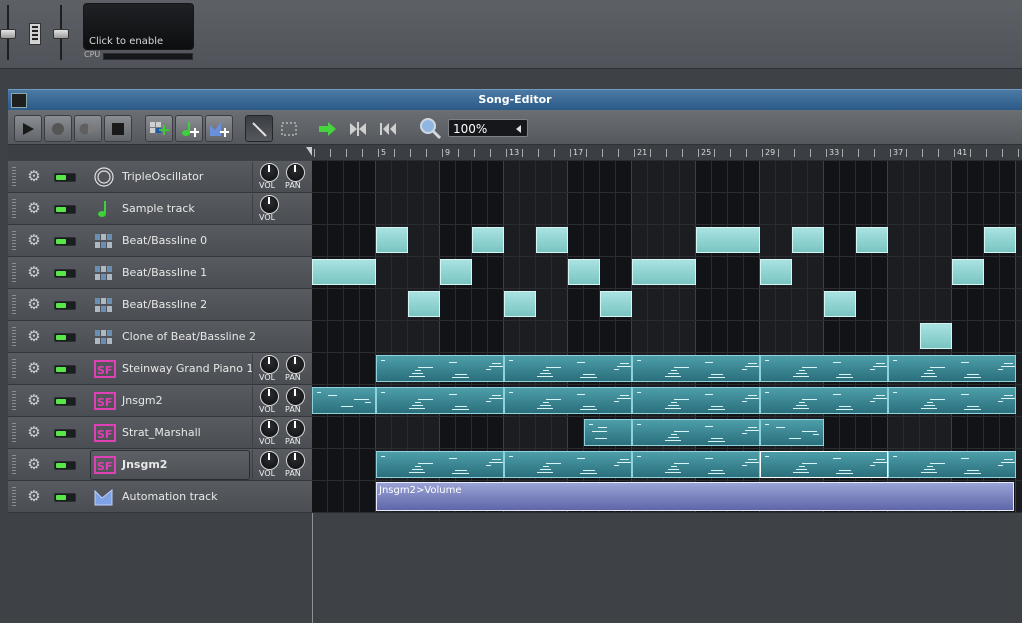  Describe the element at coordinates (289, 128) in the screenshot. I see `edit-mode-button` at that location.